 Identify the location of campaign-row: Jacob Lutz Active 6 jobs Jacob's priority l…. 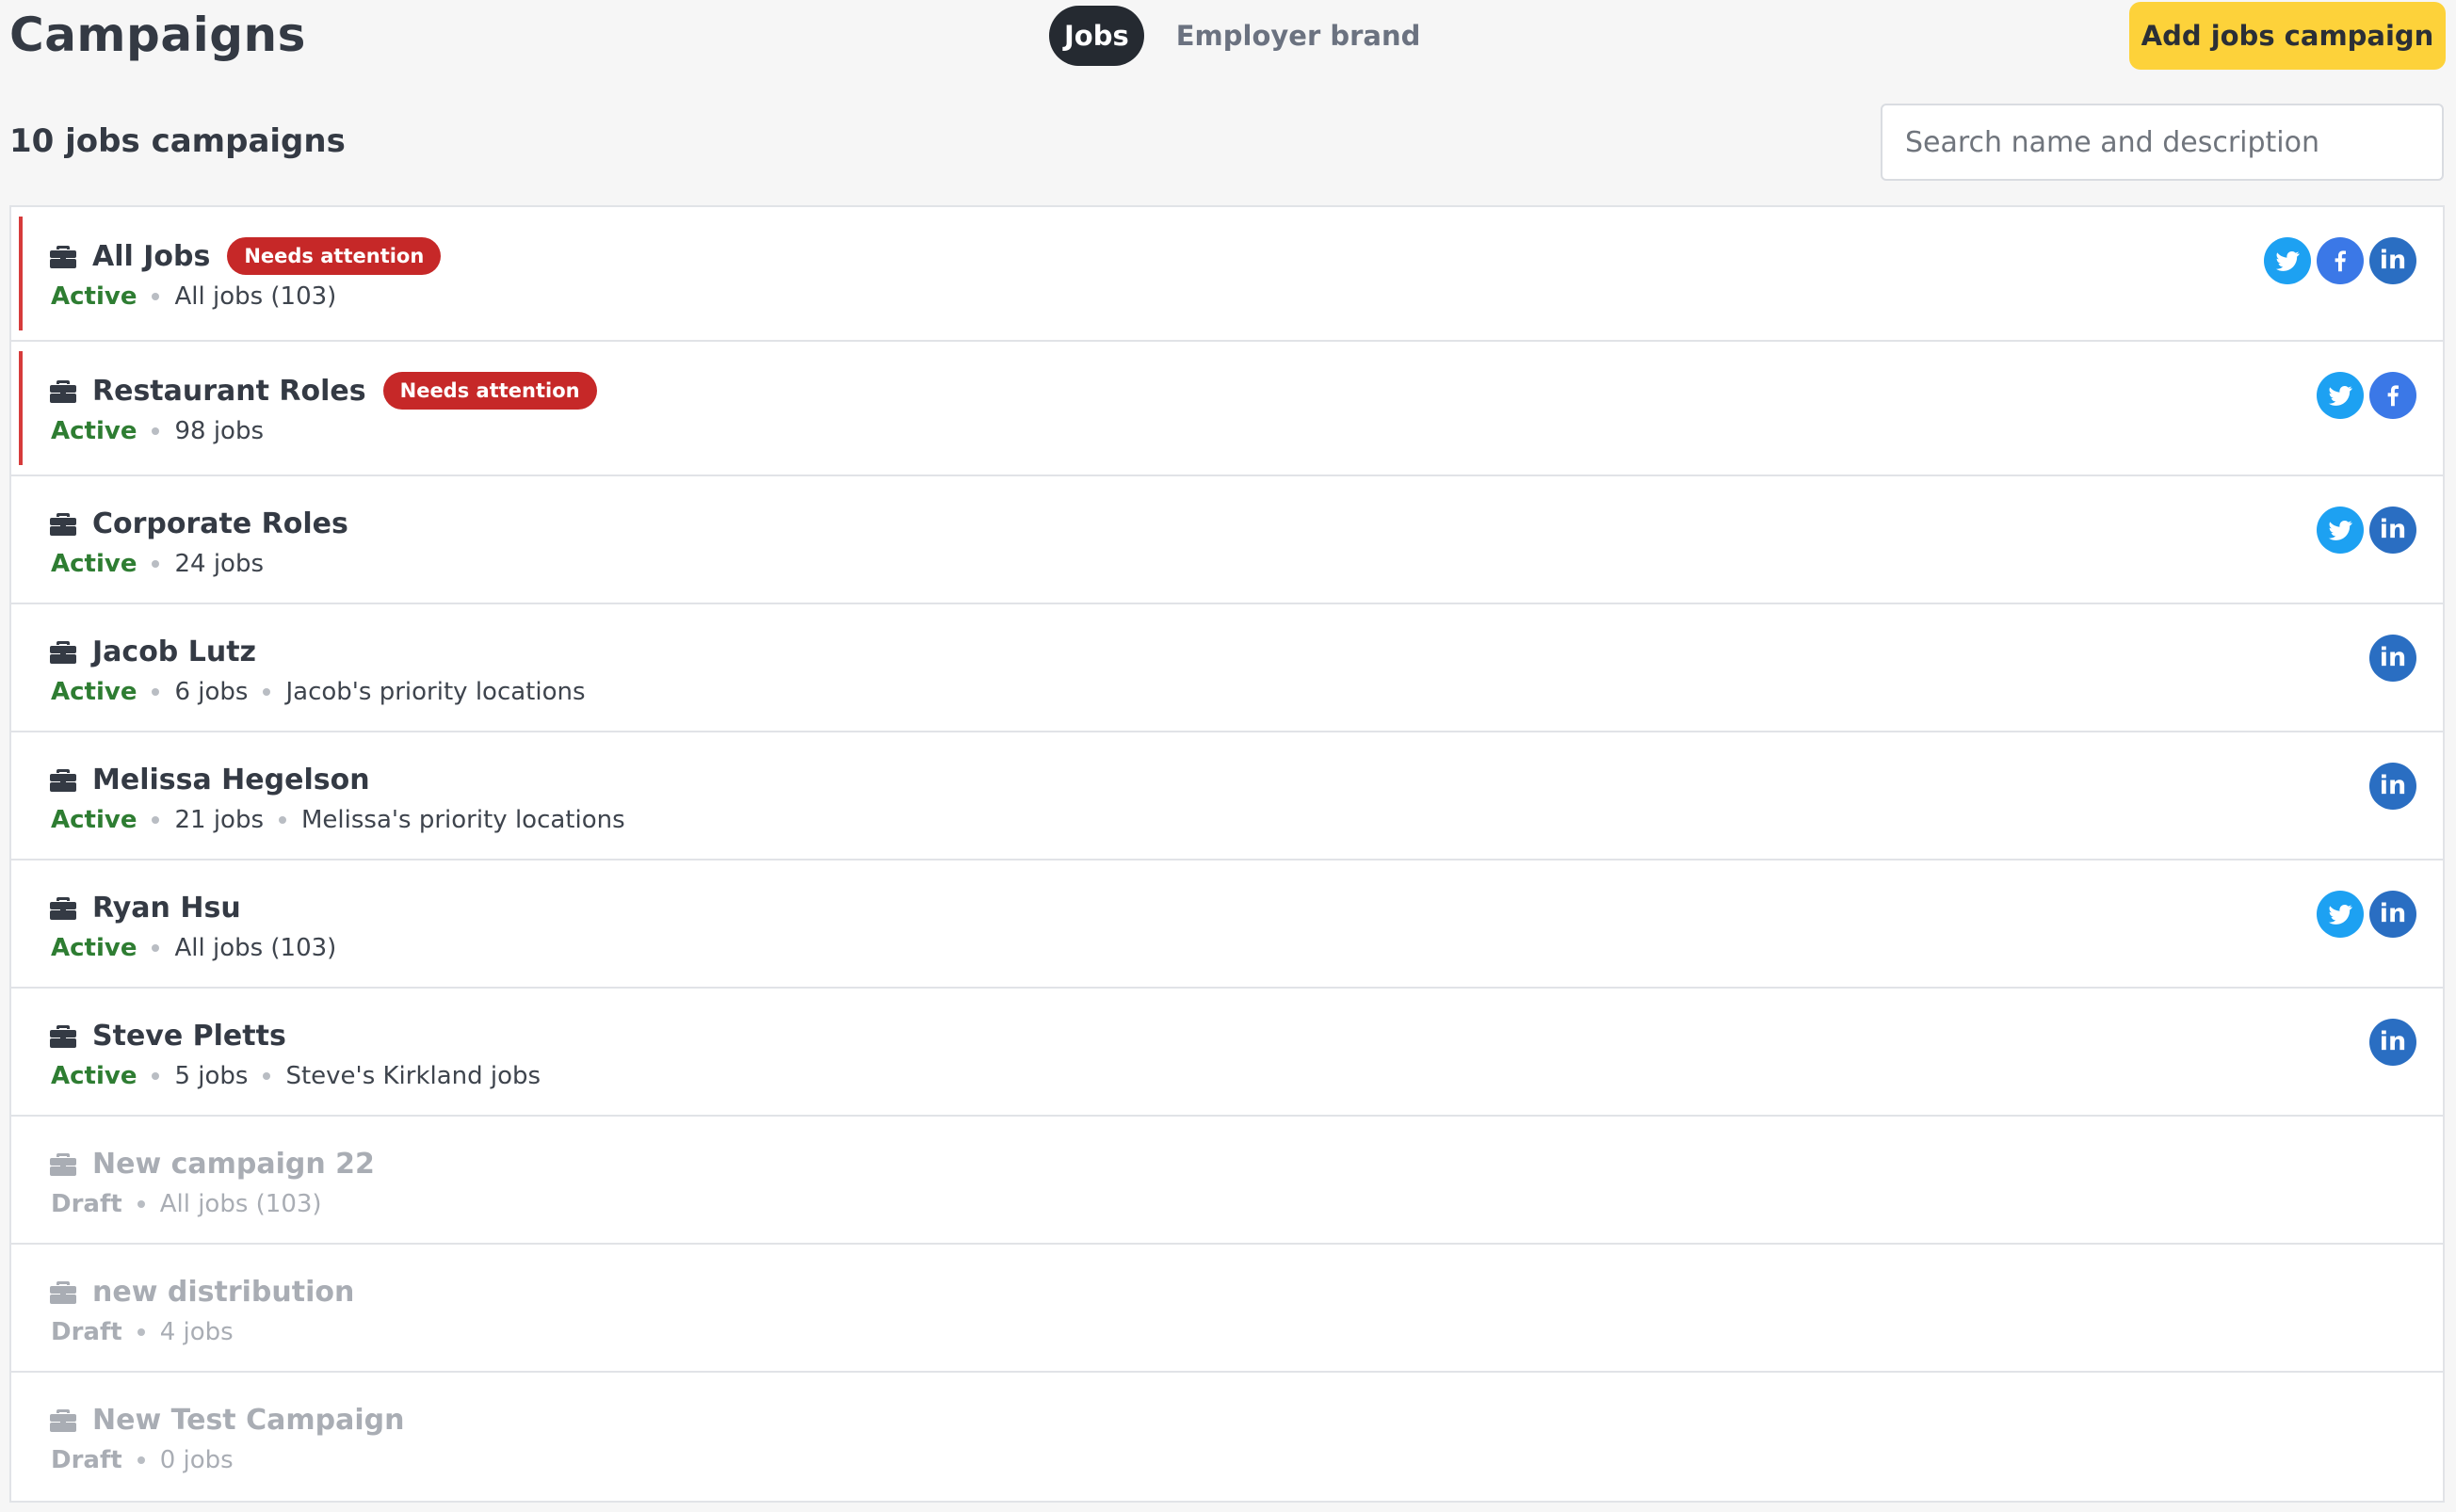
(1227, 668).